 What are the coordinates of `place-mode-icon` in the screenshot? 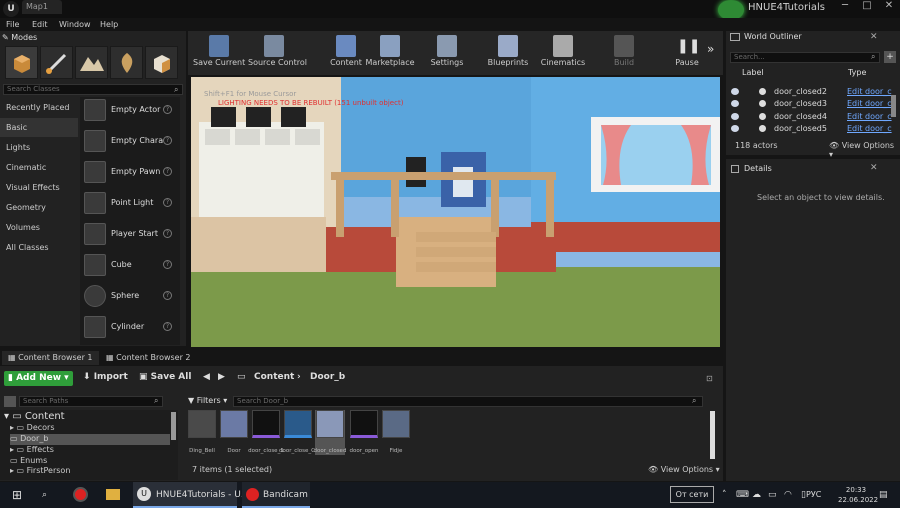 It's located at (21, 62).